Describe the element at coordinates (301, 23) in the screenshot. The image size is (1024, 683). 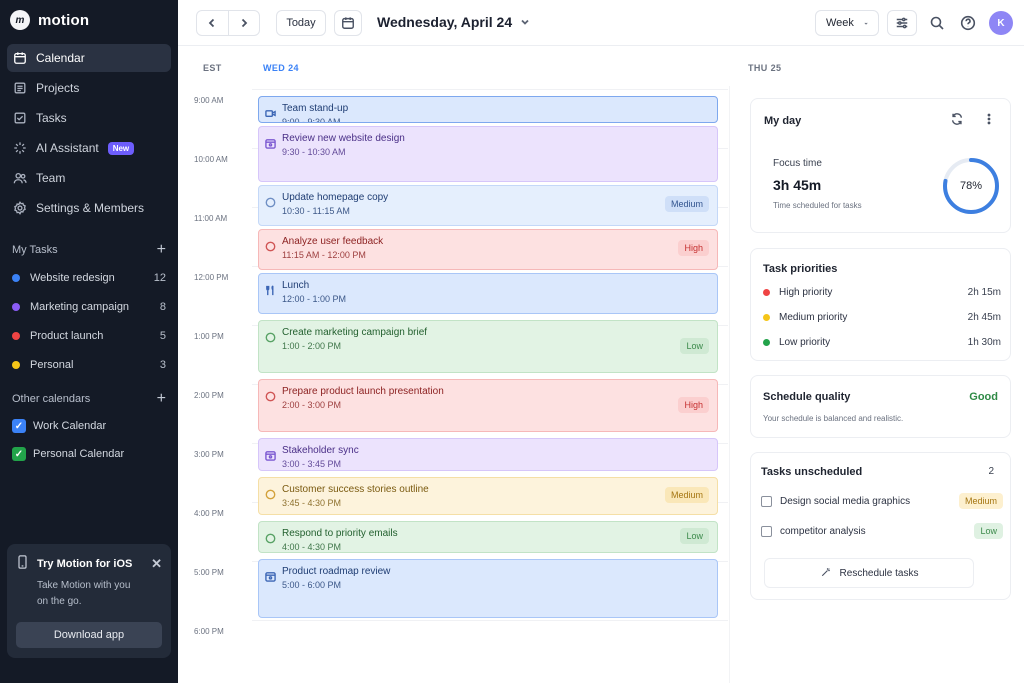
I see `today-button: Today` at that location.